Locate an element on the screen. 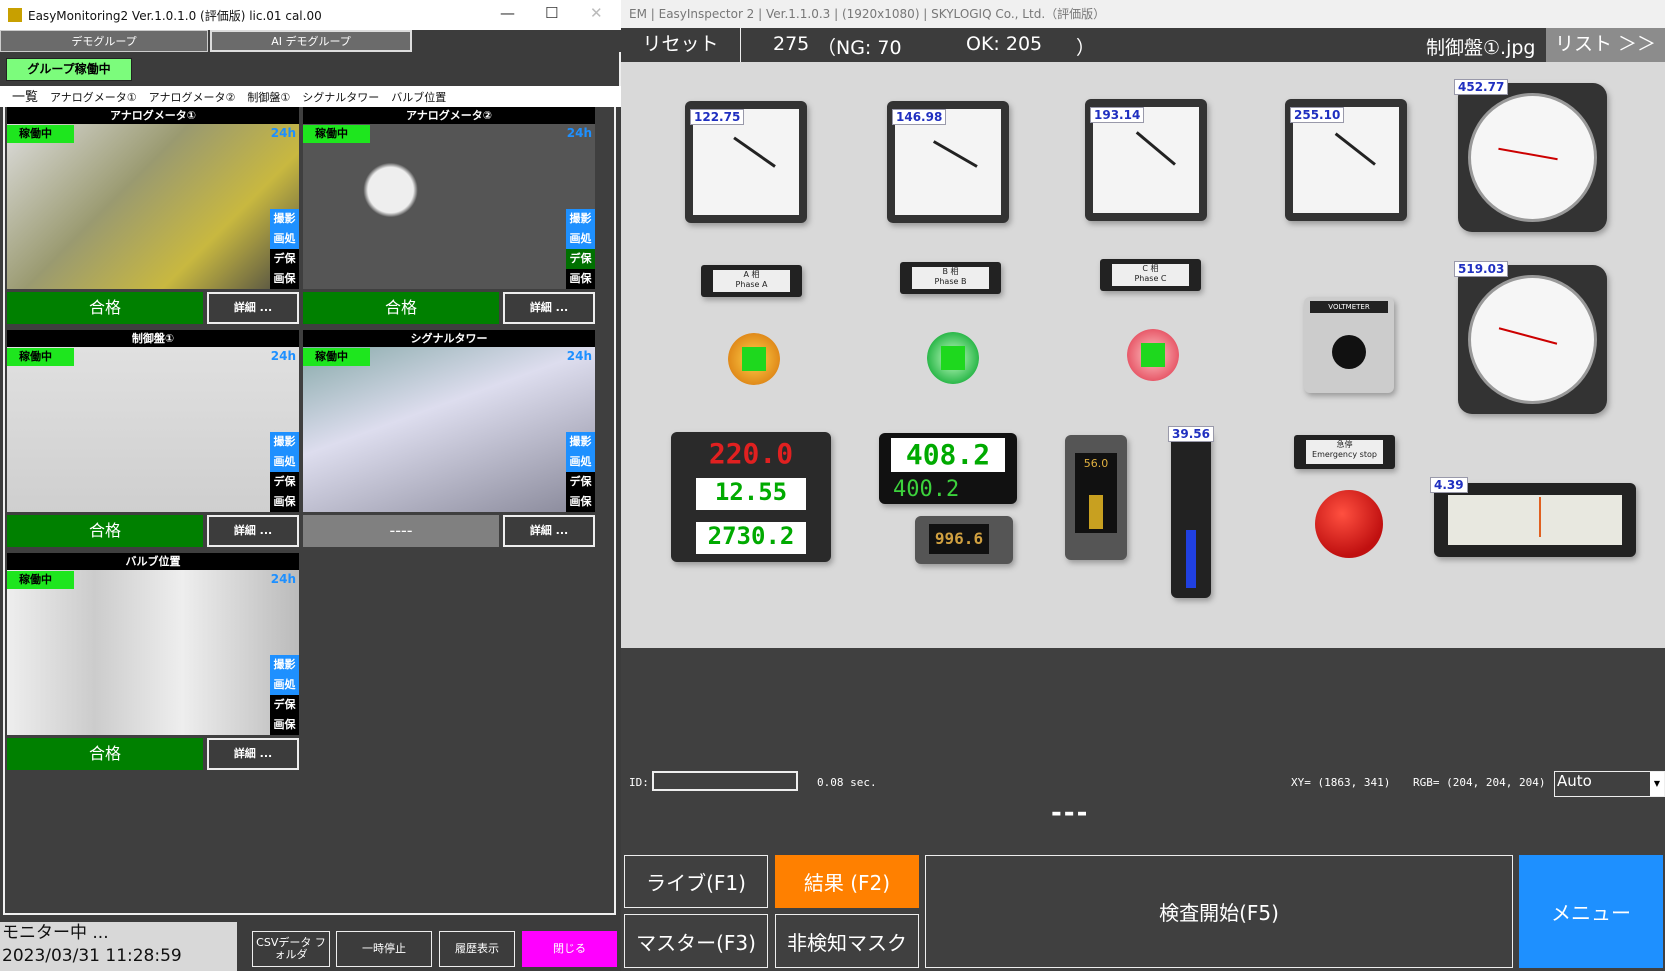 This screenshot has height=971, width=1665. subtab-list: 一覧 is located at coordinates (25, 96).